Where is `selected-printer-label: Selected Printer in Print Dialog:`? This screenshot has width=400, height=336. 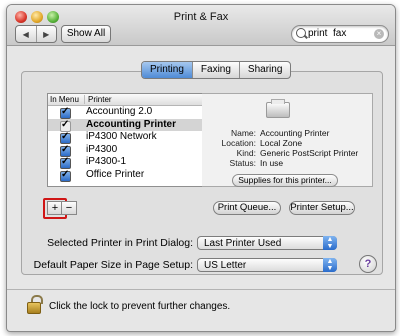
selected-printer-label: Selected Printer in Print Dialog: is located at coordinates (120, 243).